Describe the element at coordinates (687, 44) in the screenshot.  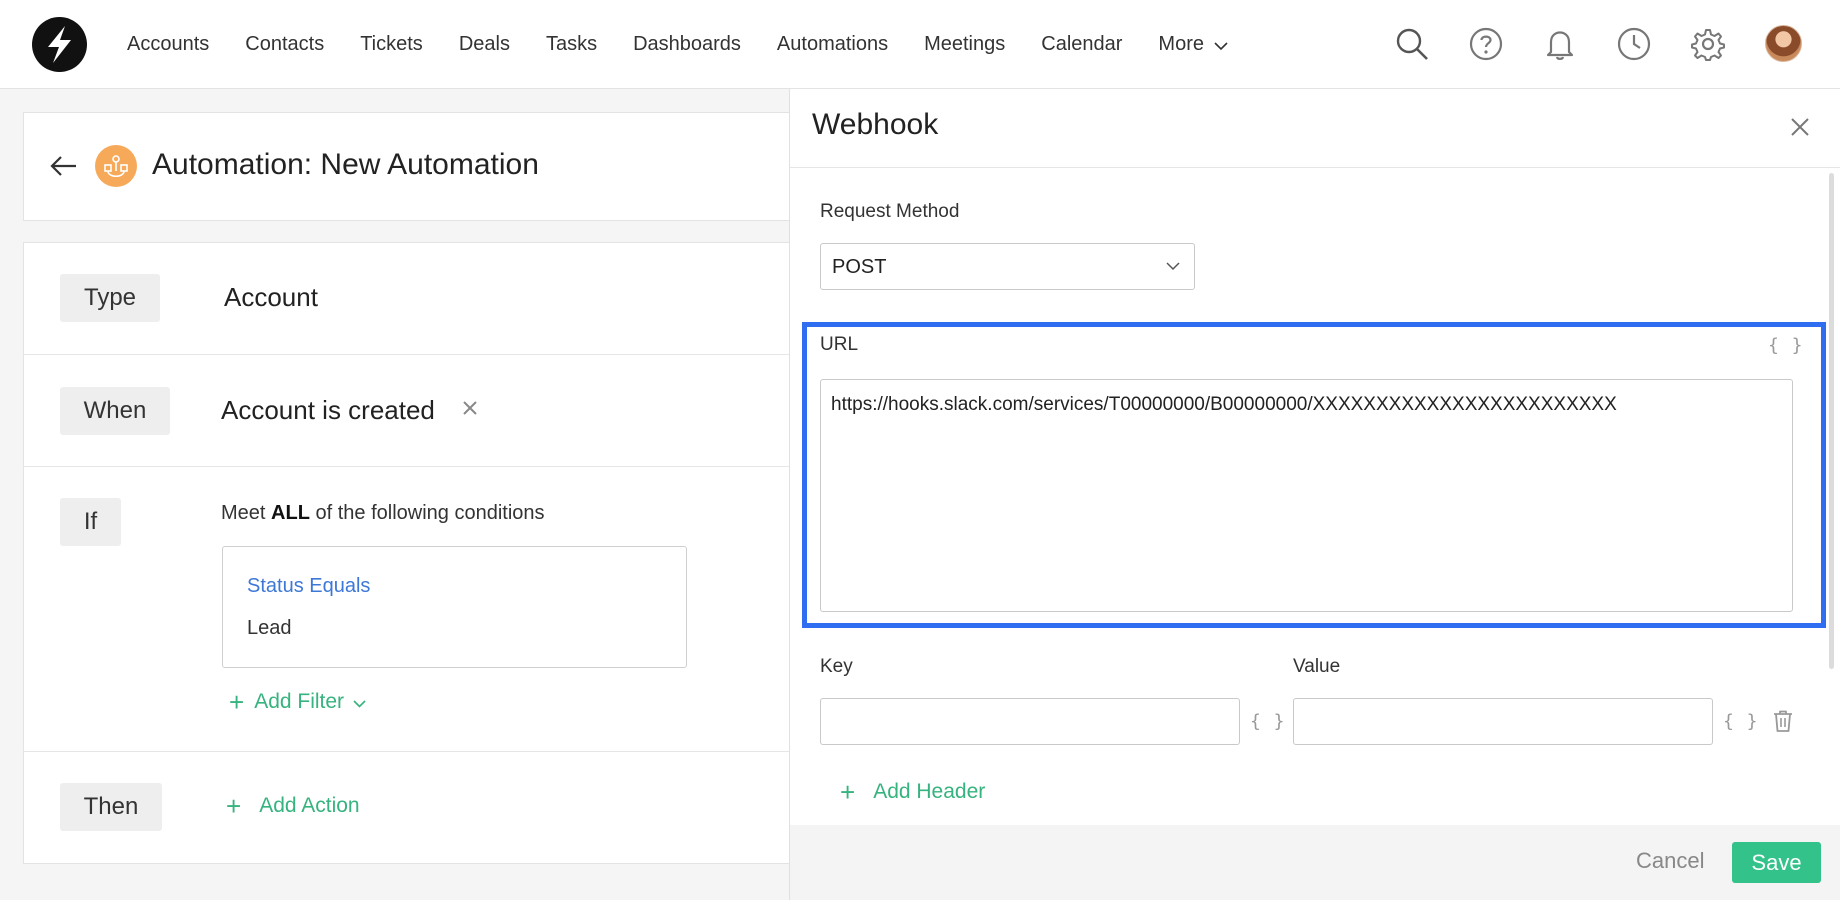
I see `nav-dashboards: Dashboards` at that location.